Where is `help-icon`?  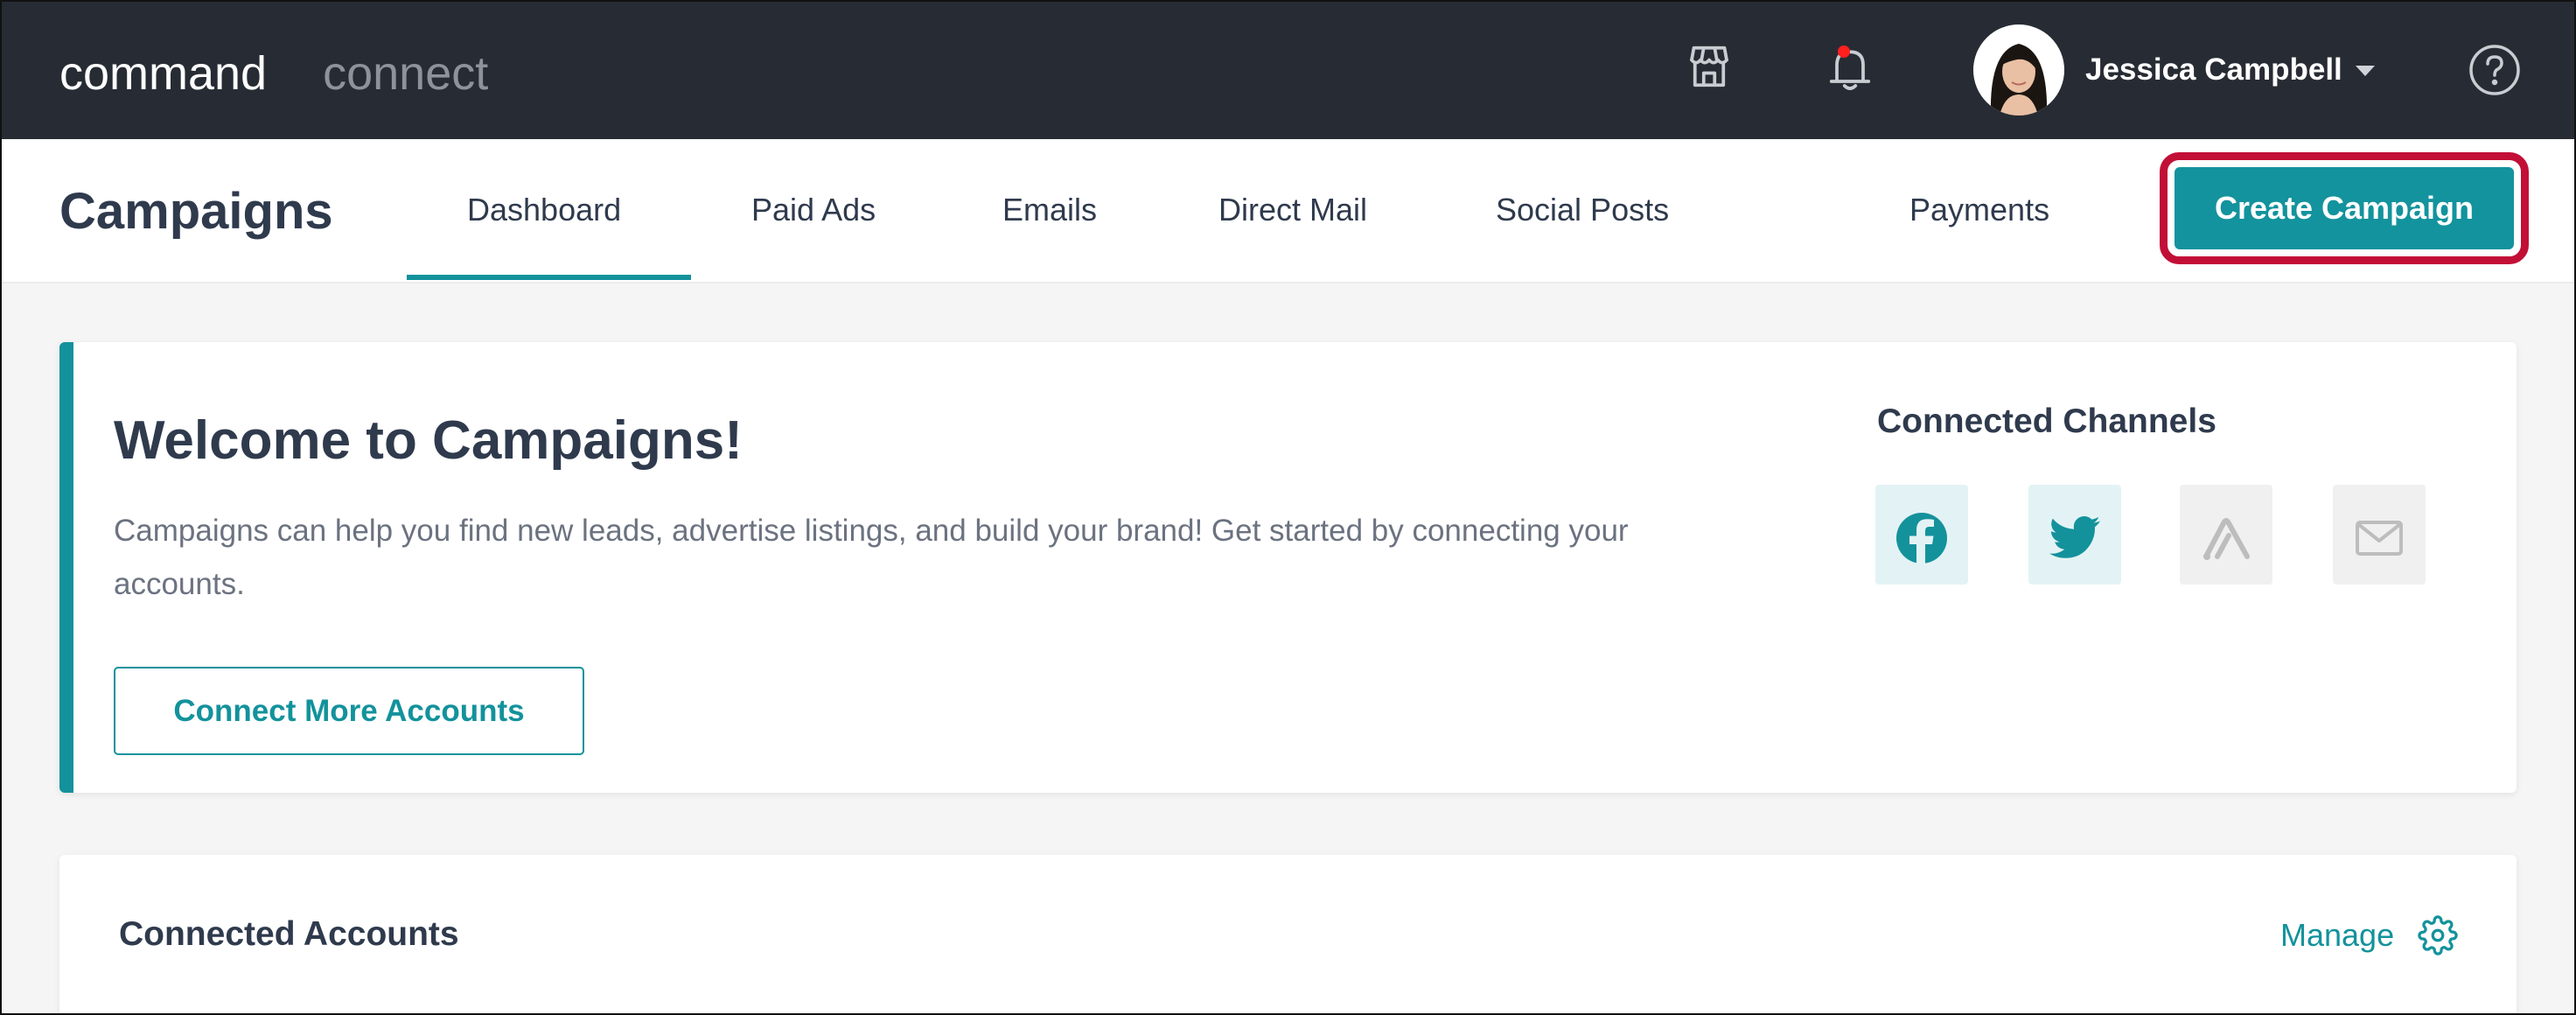 help-icon is located at coordinates (2495, 70).